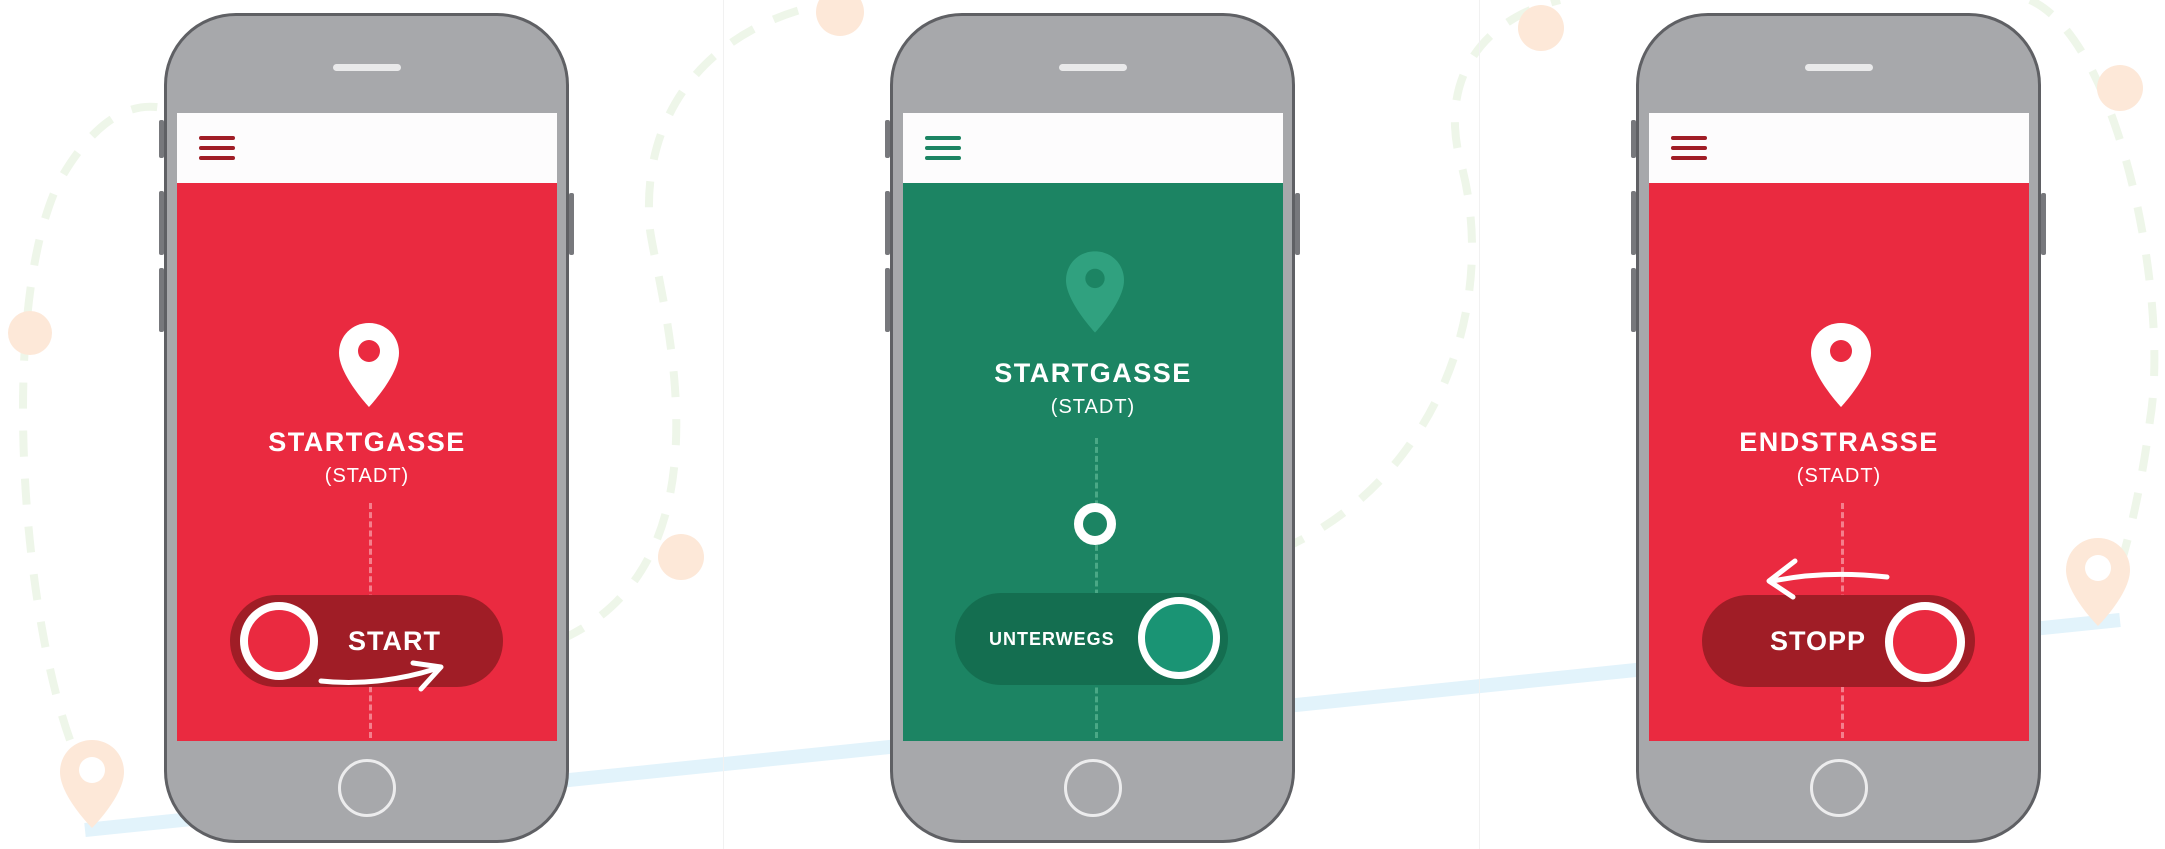 The width and height of the screenshot is (2165, 849). Describe the element at coordinates (1093, 462) in the screenshot. I see `trip-panel: STARTGASSE (STADT) UNTERWEGS` at that location.